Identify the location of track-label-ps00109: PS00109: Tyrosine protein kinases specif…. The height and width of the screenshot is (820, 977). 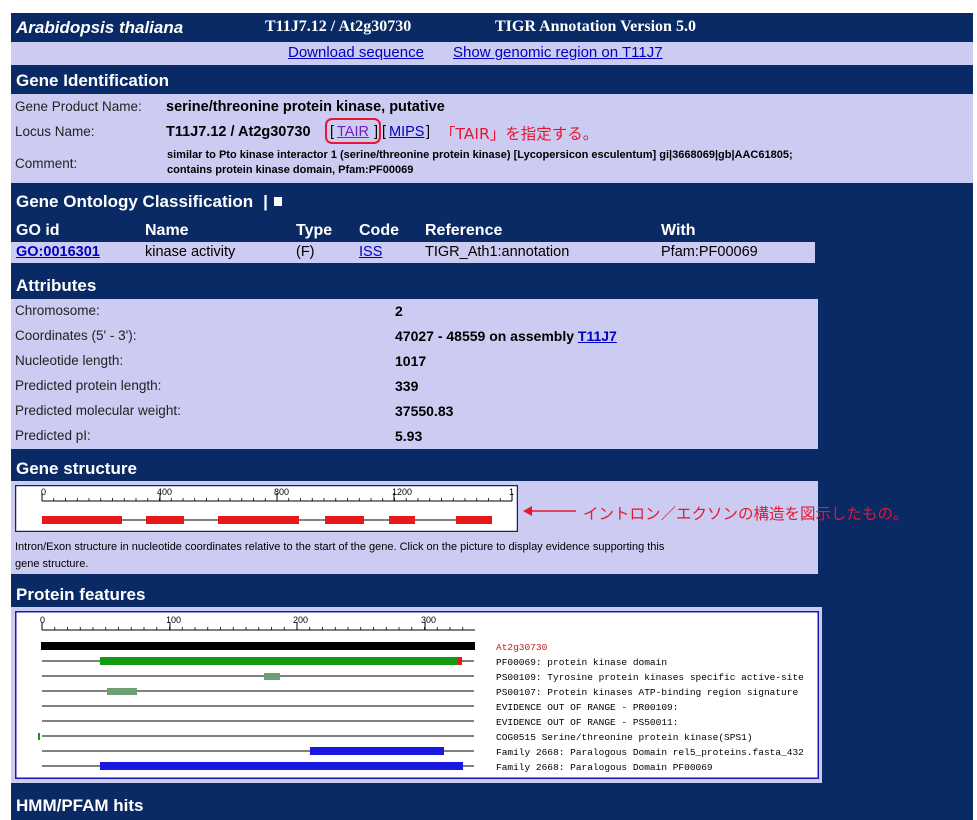
(650, 677).